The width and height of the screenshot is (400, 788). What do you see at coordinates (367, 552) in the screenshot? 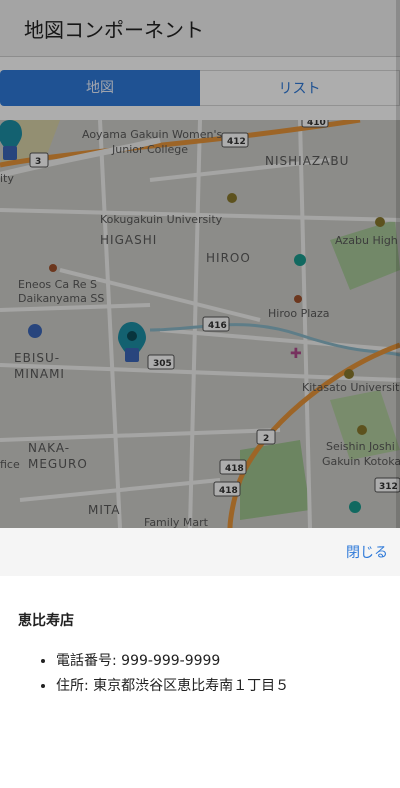
I see `close-button: 閉じる` at bounding box center [367, 552].